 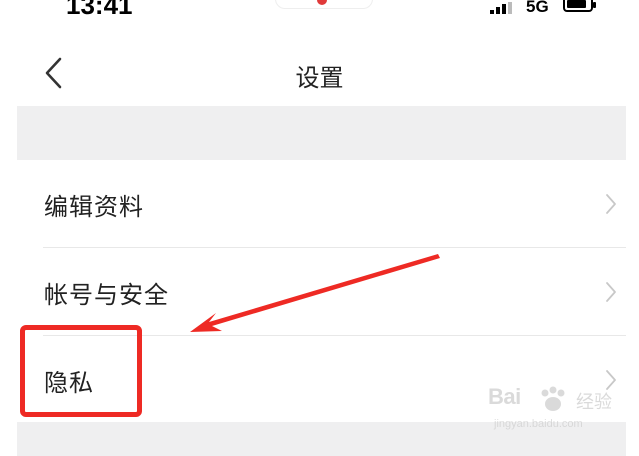 I want to click on nav-bar: 设置, so click(x=319, y=73).